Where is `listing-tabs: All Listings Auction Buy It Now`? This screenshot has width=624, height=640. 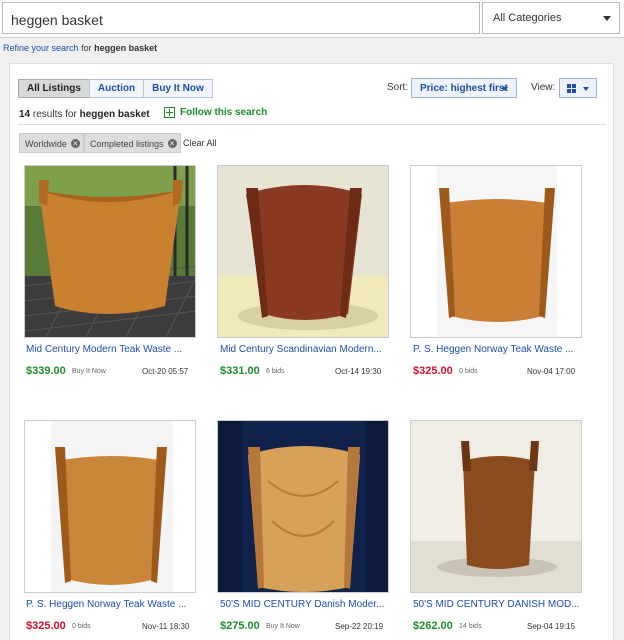
listing-tabs: All Listings Auction Buy It Now is located at coordinates (115, 88).